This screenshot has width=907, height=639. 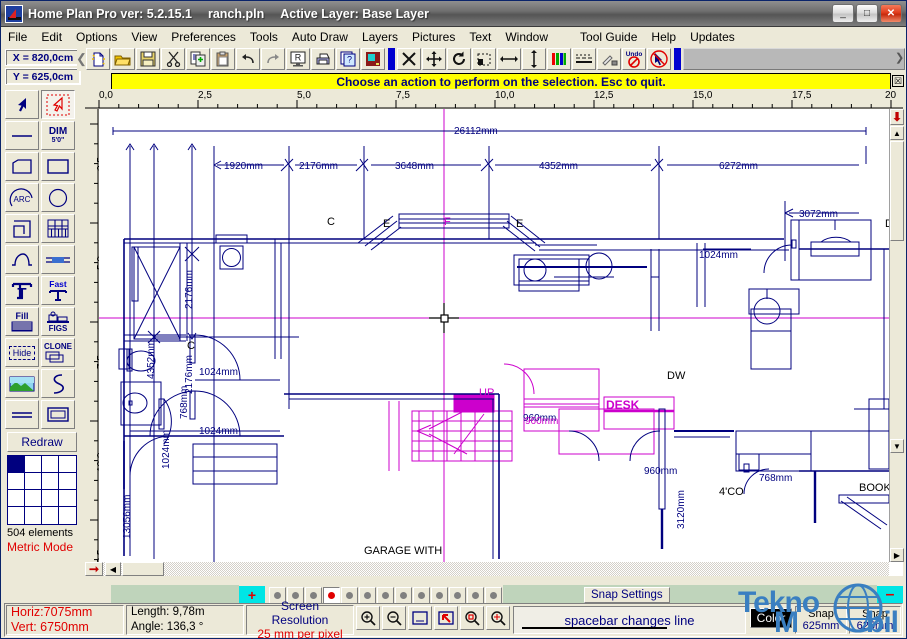 I want to click on stretch-horizontal-icon, so click(x=509, y=59).